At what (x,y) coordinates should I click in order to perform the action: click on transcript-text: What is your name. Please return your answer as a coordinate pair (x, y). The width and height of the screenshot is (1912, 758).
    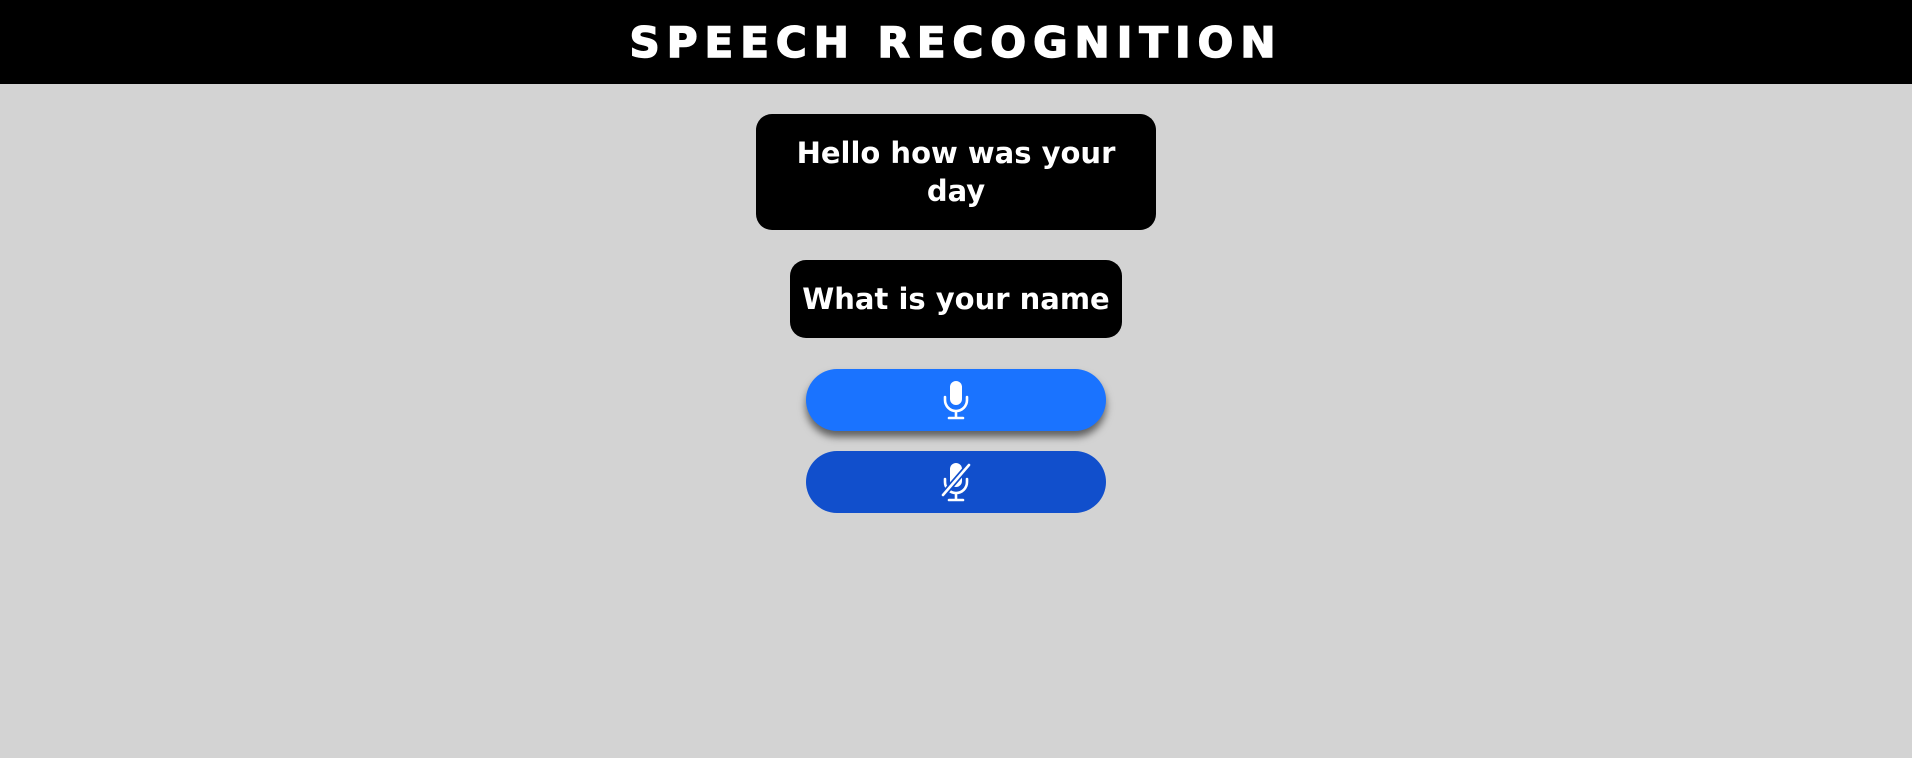
    Looking at the image, I should click on (956, 299).